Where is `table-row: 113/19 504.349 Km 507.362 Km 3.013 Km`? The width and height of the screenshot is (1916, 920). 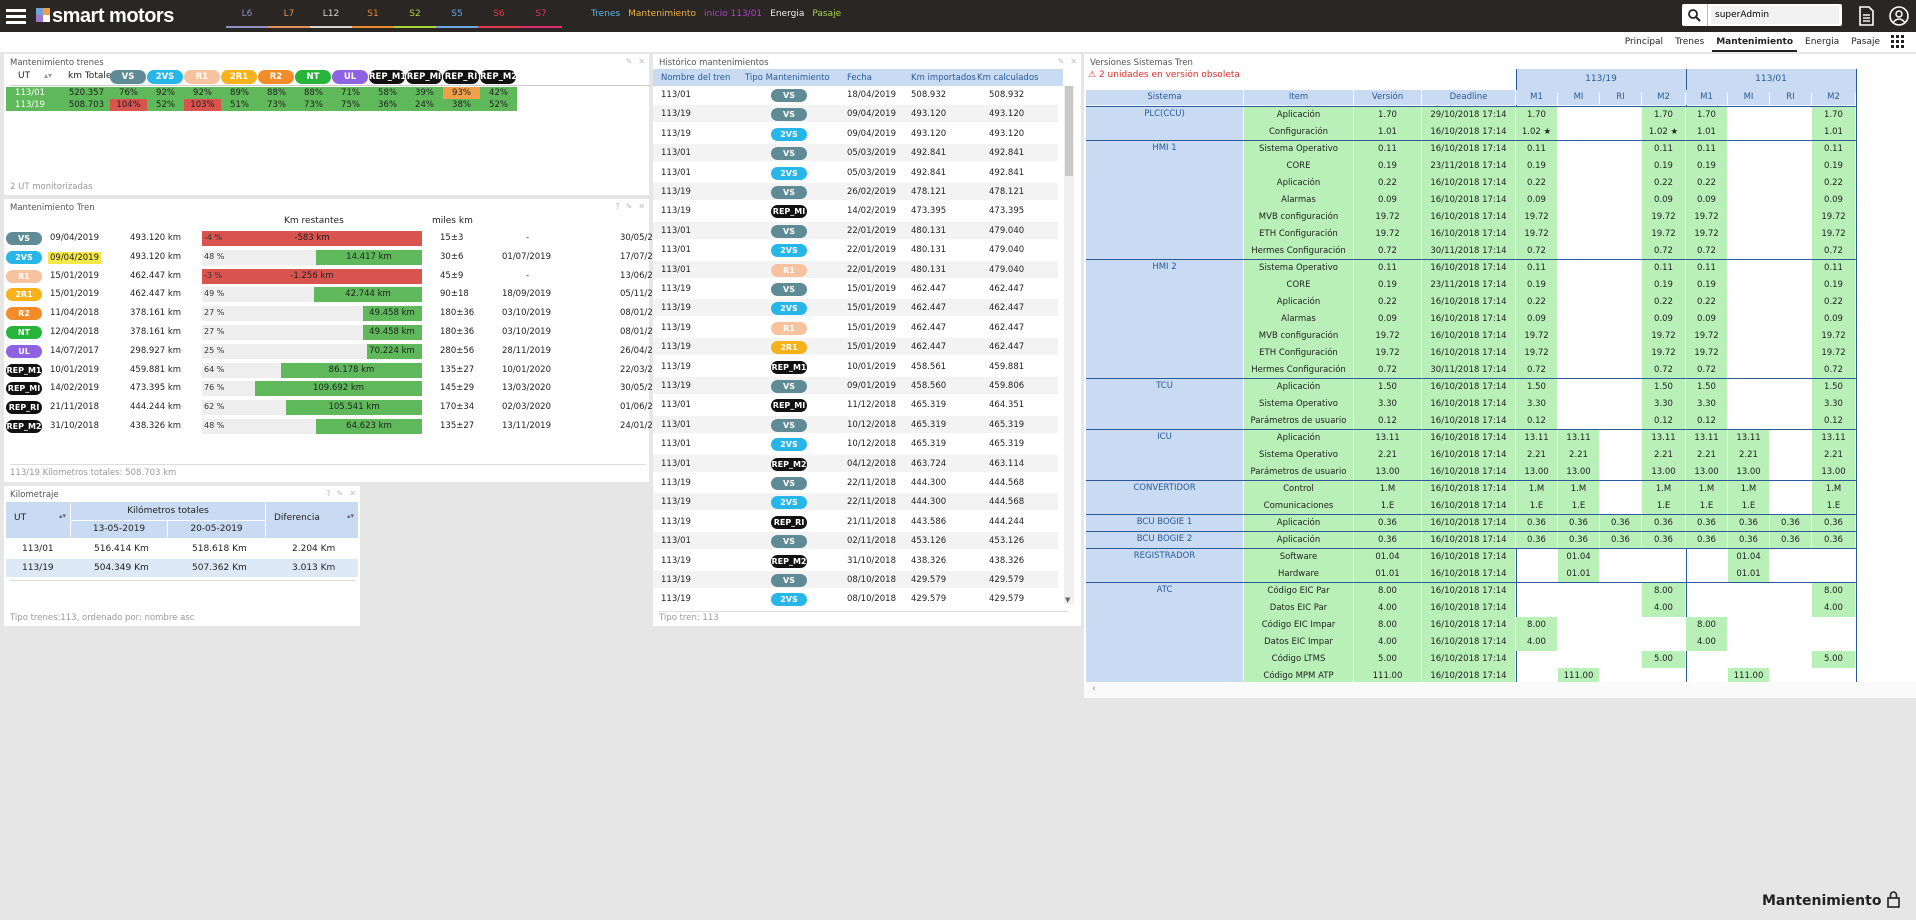 table-row: 113/19 504.349 Km 507.362 Km 3.013 Km is located at coordinates (182, 568).